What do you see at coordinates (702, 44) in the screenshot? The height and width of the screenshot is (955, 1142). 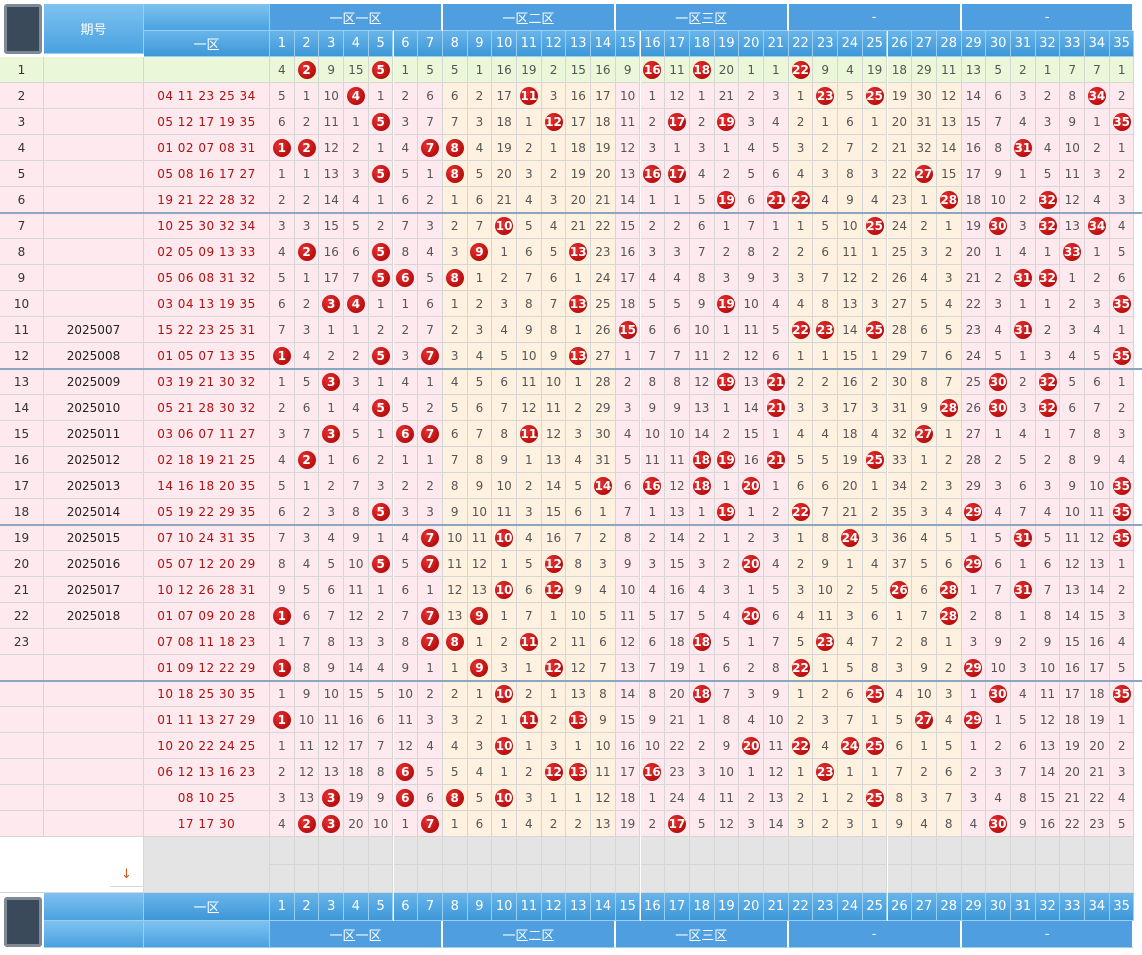 I see `number-header: 18` at bounding box center [702, 44].